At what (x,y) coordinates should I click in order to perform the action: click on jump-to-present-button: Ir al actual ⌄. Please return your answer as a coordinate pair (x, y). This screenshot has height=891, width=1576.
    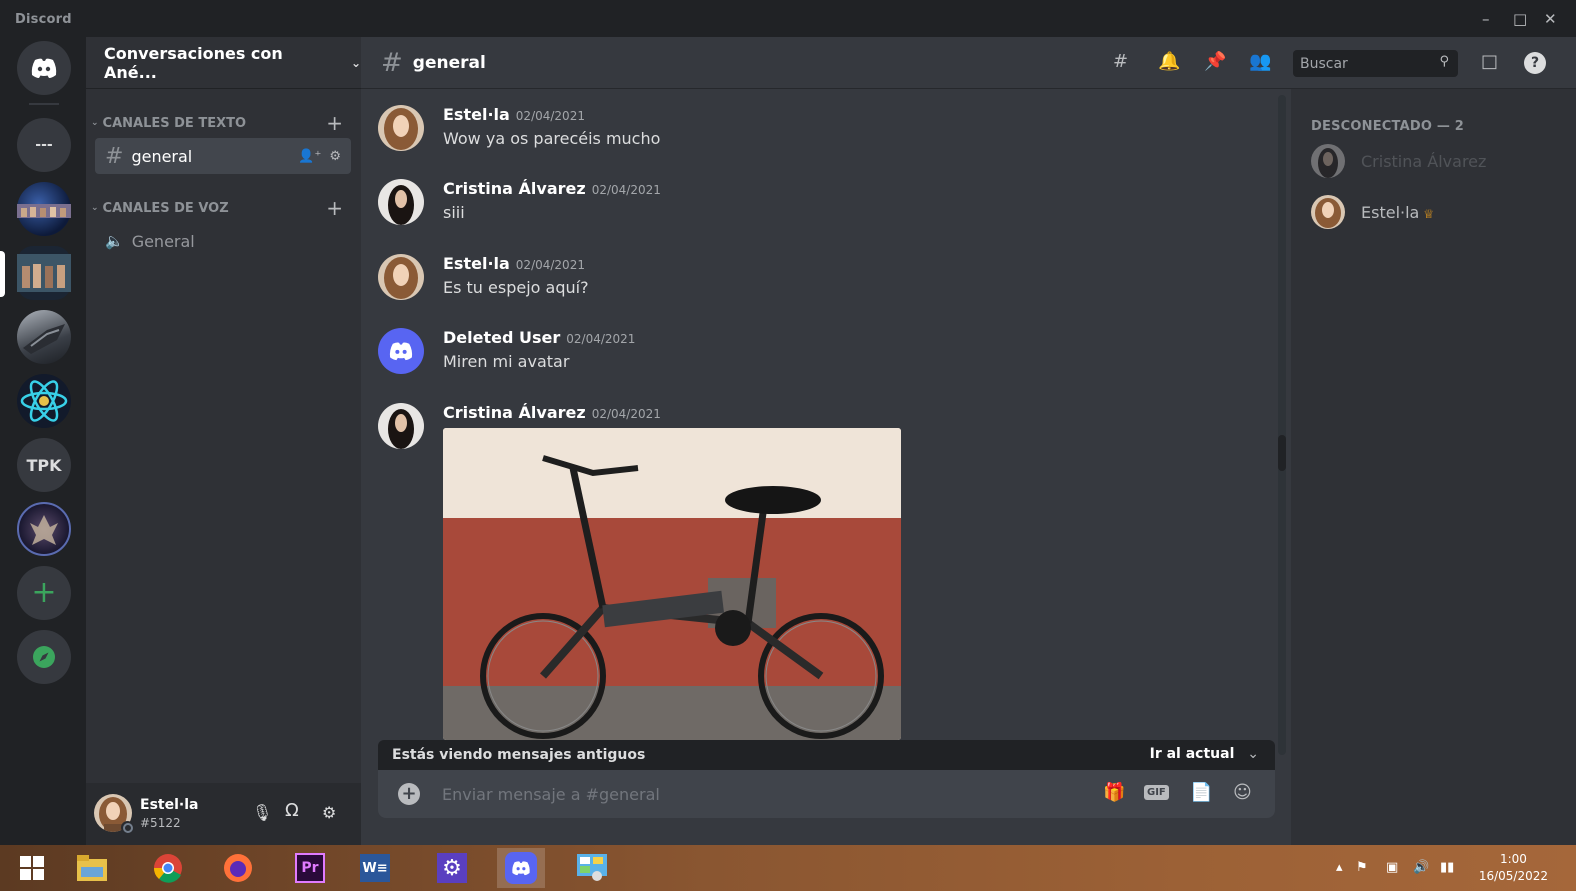
    Looking at the image, I should click on (1204, 754).